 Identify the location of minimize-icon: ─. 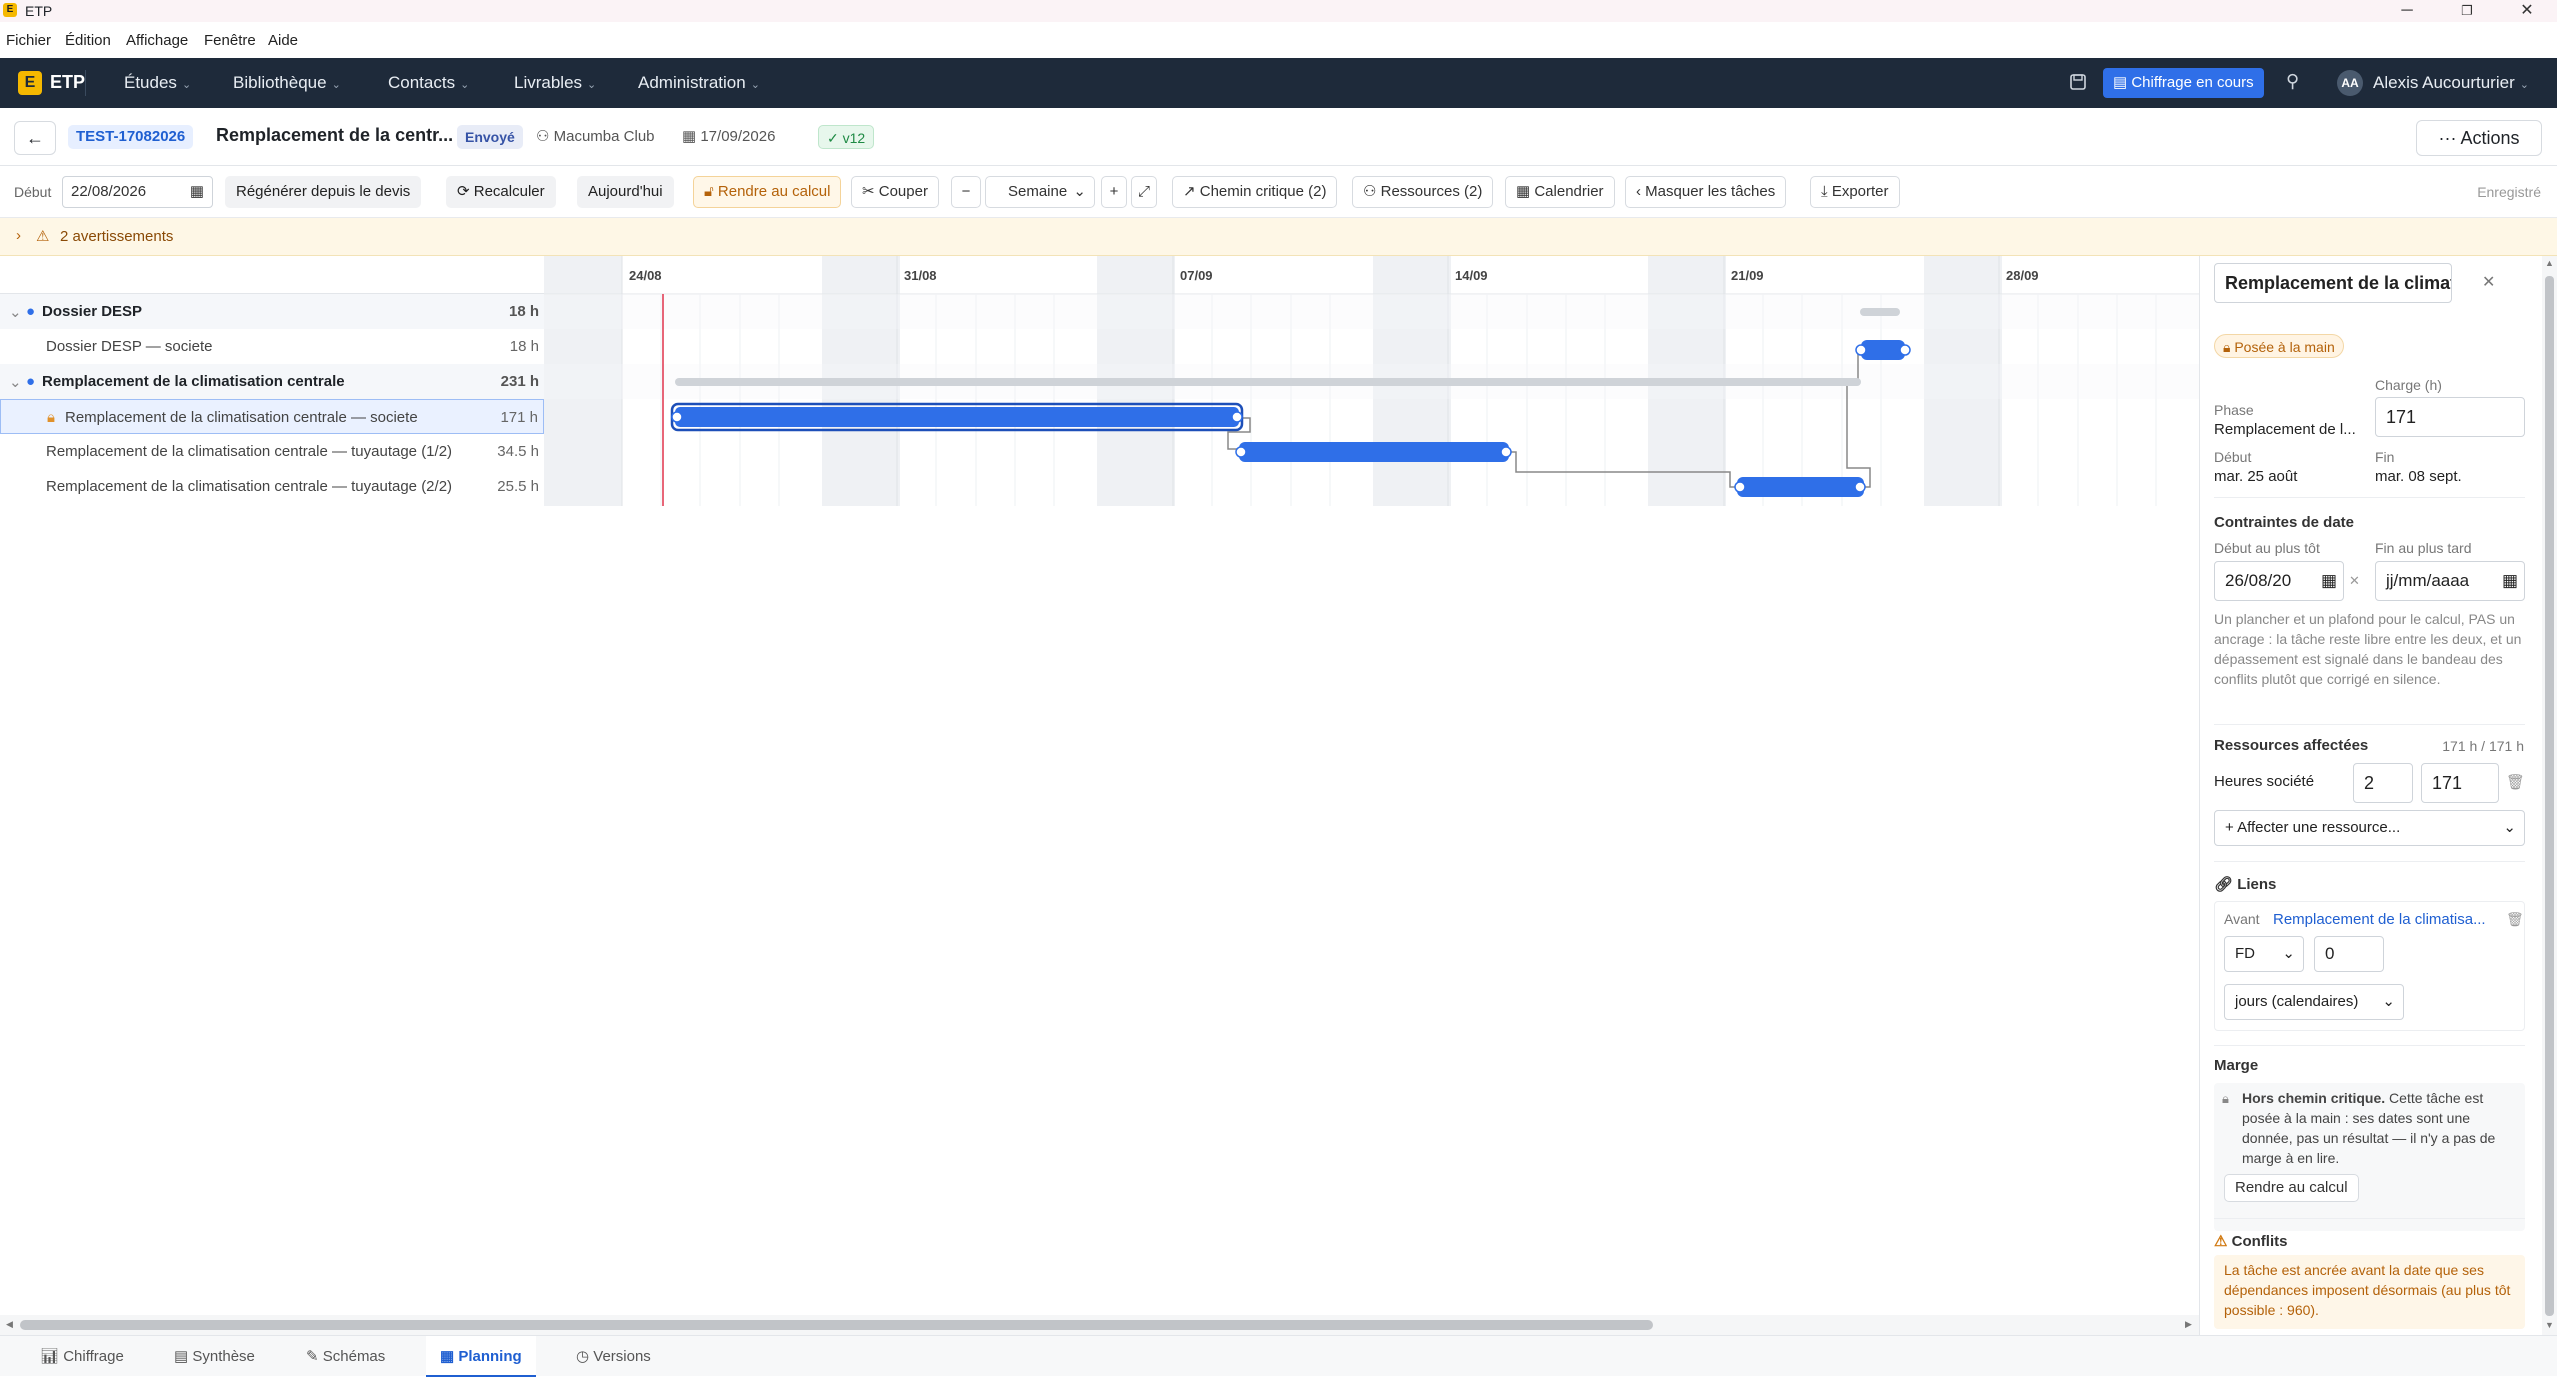
(2407, 11).